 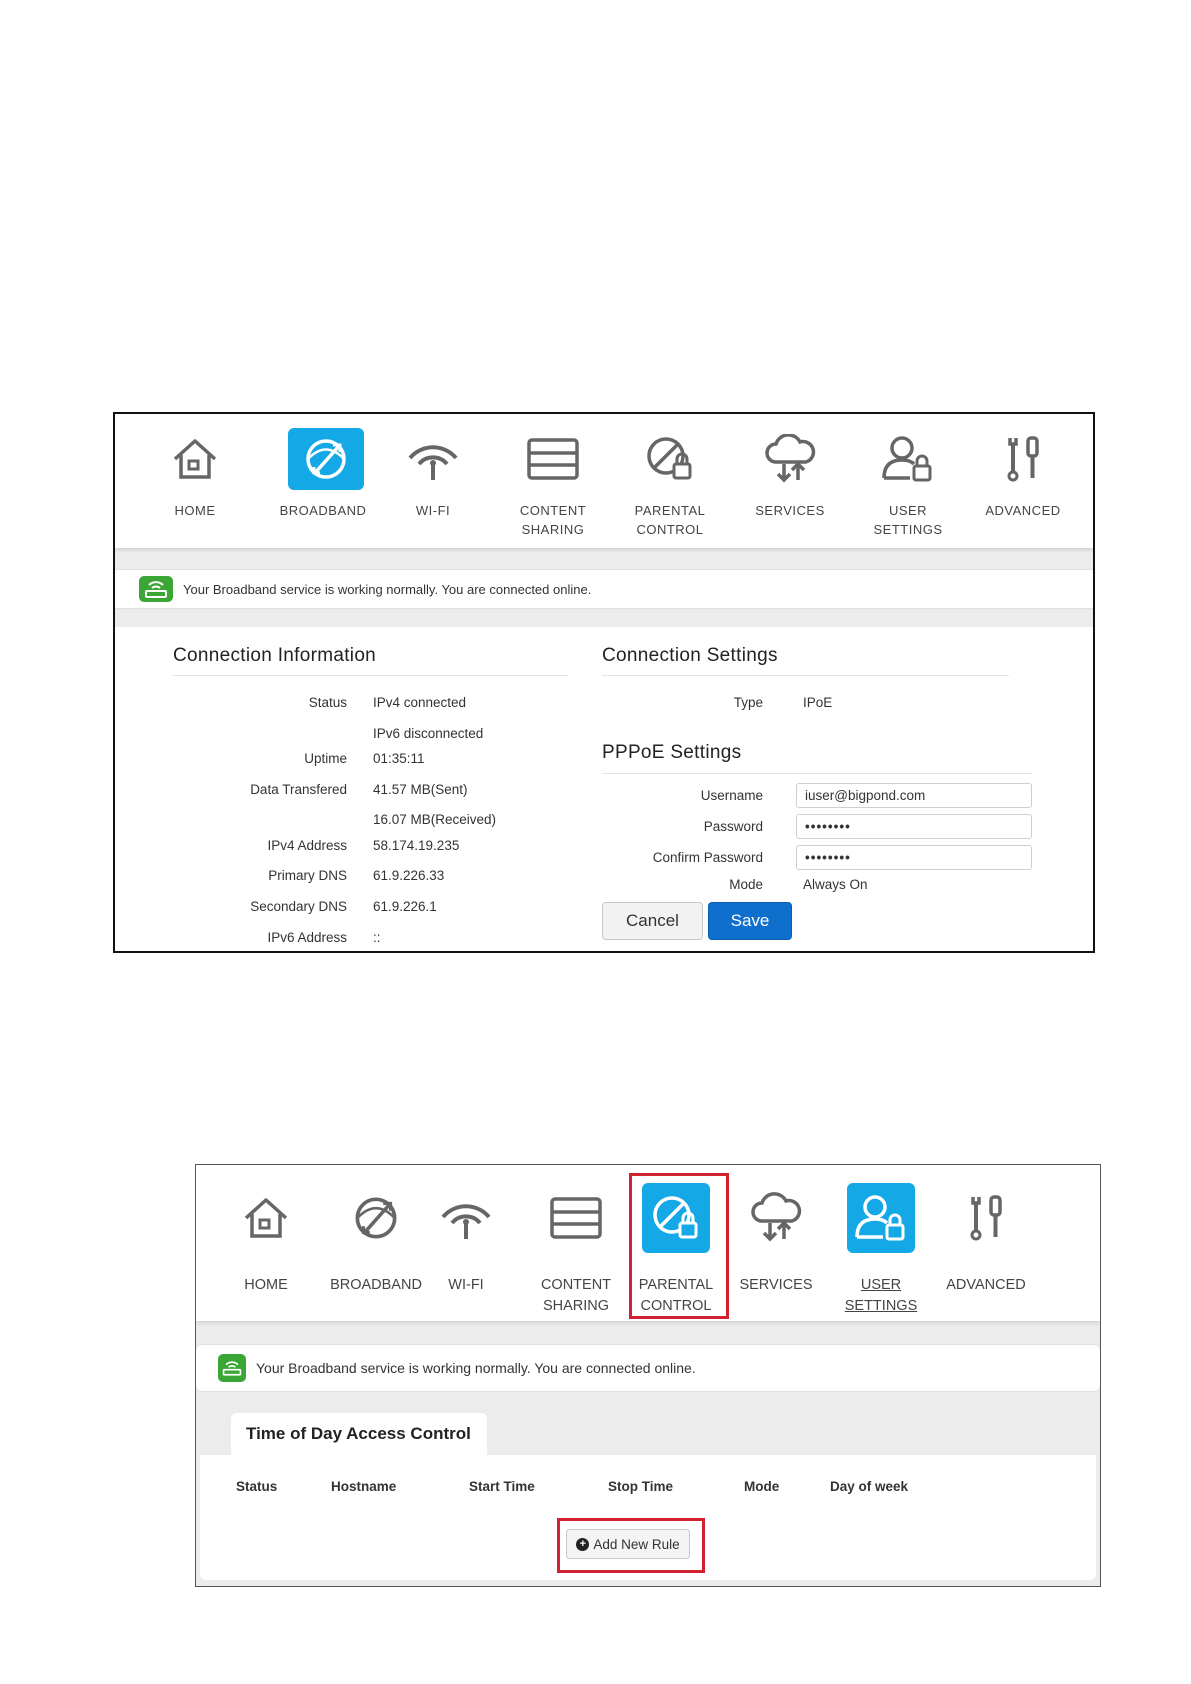 What do you see at coordinates (636, 1544) in the screenshot?
I see `add-new-rule-label: Add New Rule` at bounding box center [636, 1544].